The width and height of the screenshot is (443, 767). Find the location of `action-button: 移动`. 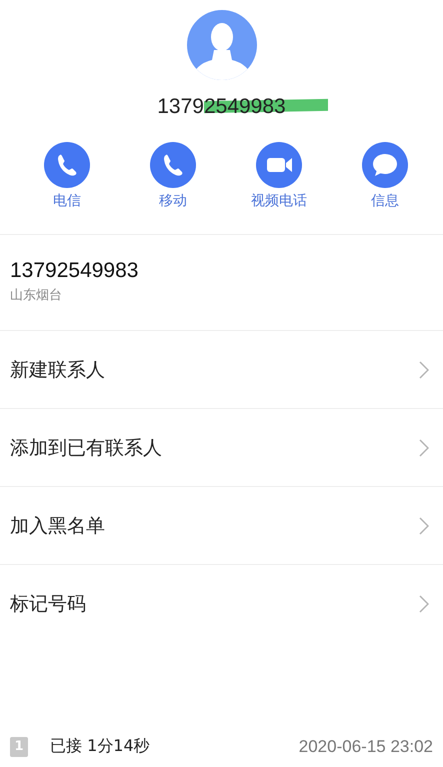

action-button: 移动 is located at coordinates (173, 176).